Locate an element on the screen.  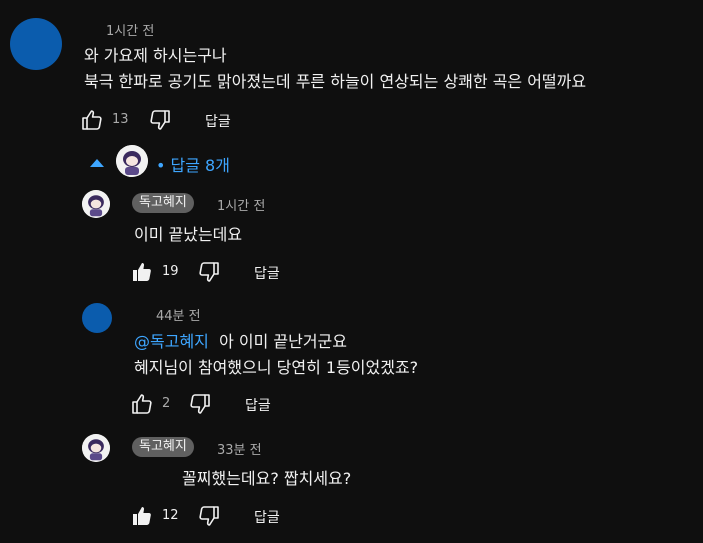
reply-text: 꼴찌했는데요? 짭치세요? is located at coordinates (267, 478).